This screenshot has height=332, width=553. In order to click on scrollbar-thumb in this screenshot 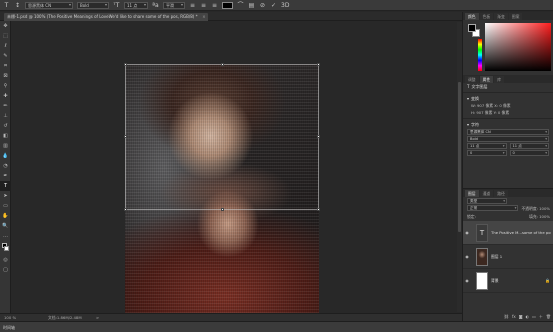, I will do `click(459, 157)`.